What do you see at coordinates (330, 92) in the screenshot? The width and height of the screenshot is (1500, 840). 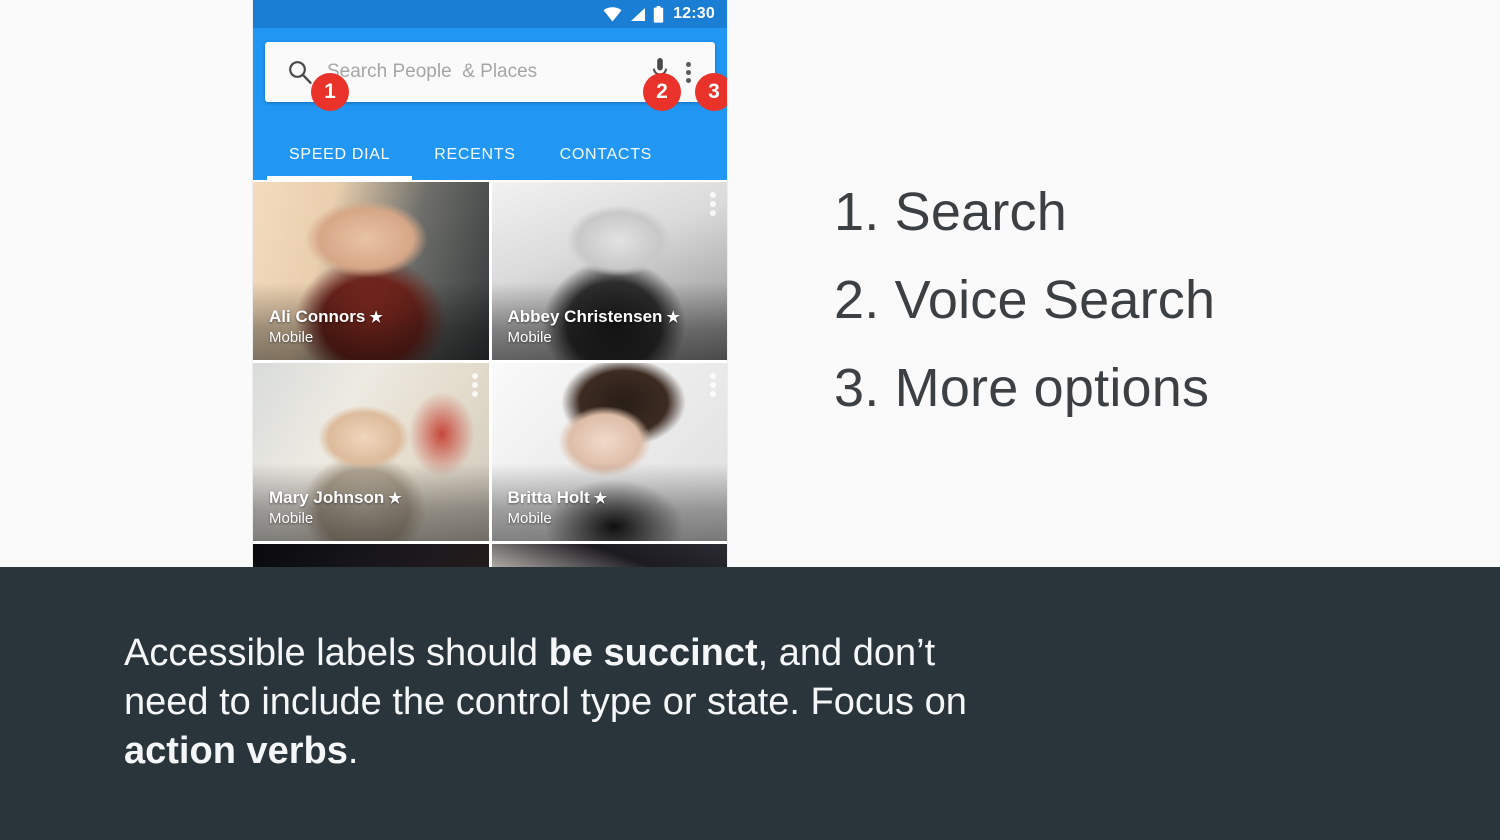 I see `callout-badge-1: 1` at bounding box center [330, 92].